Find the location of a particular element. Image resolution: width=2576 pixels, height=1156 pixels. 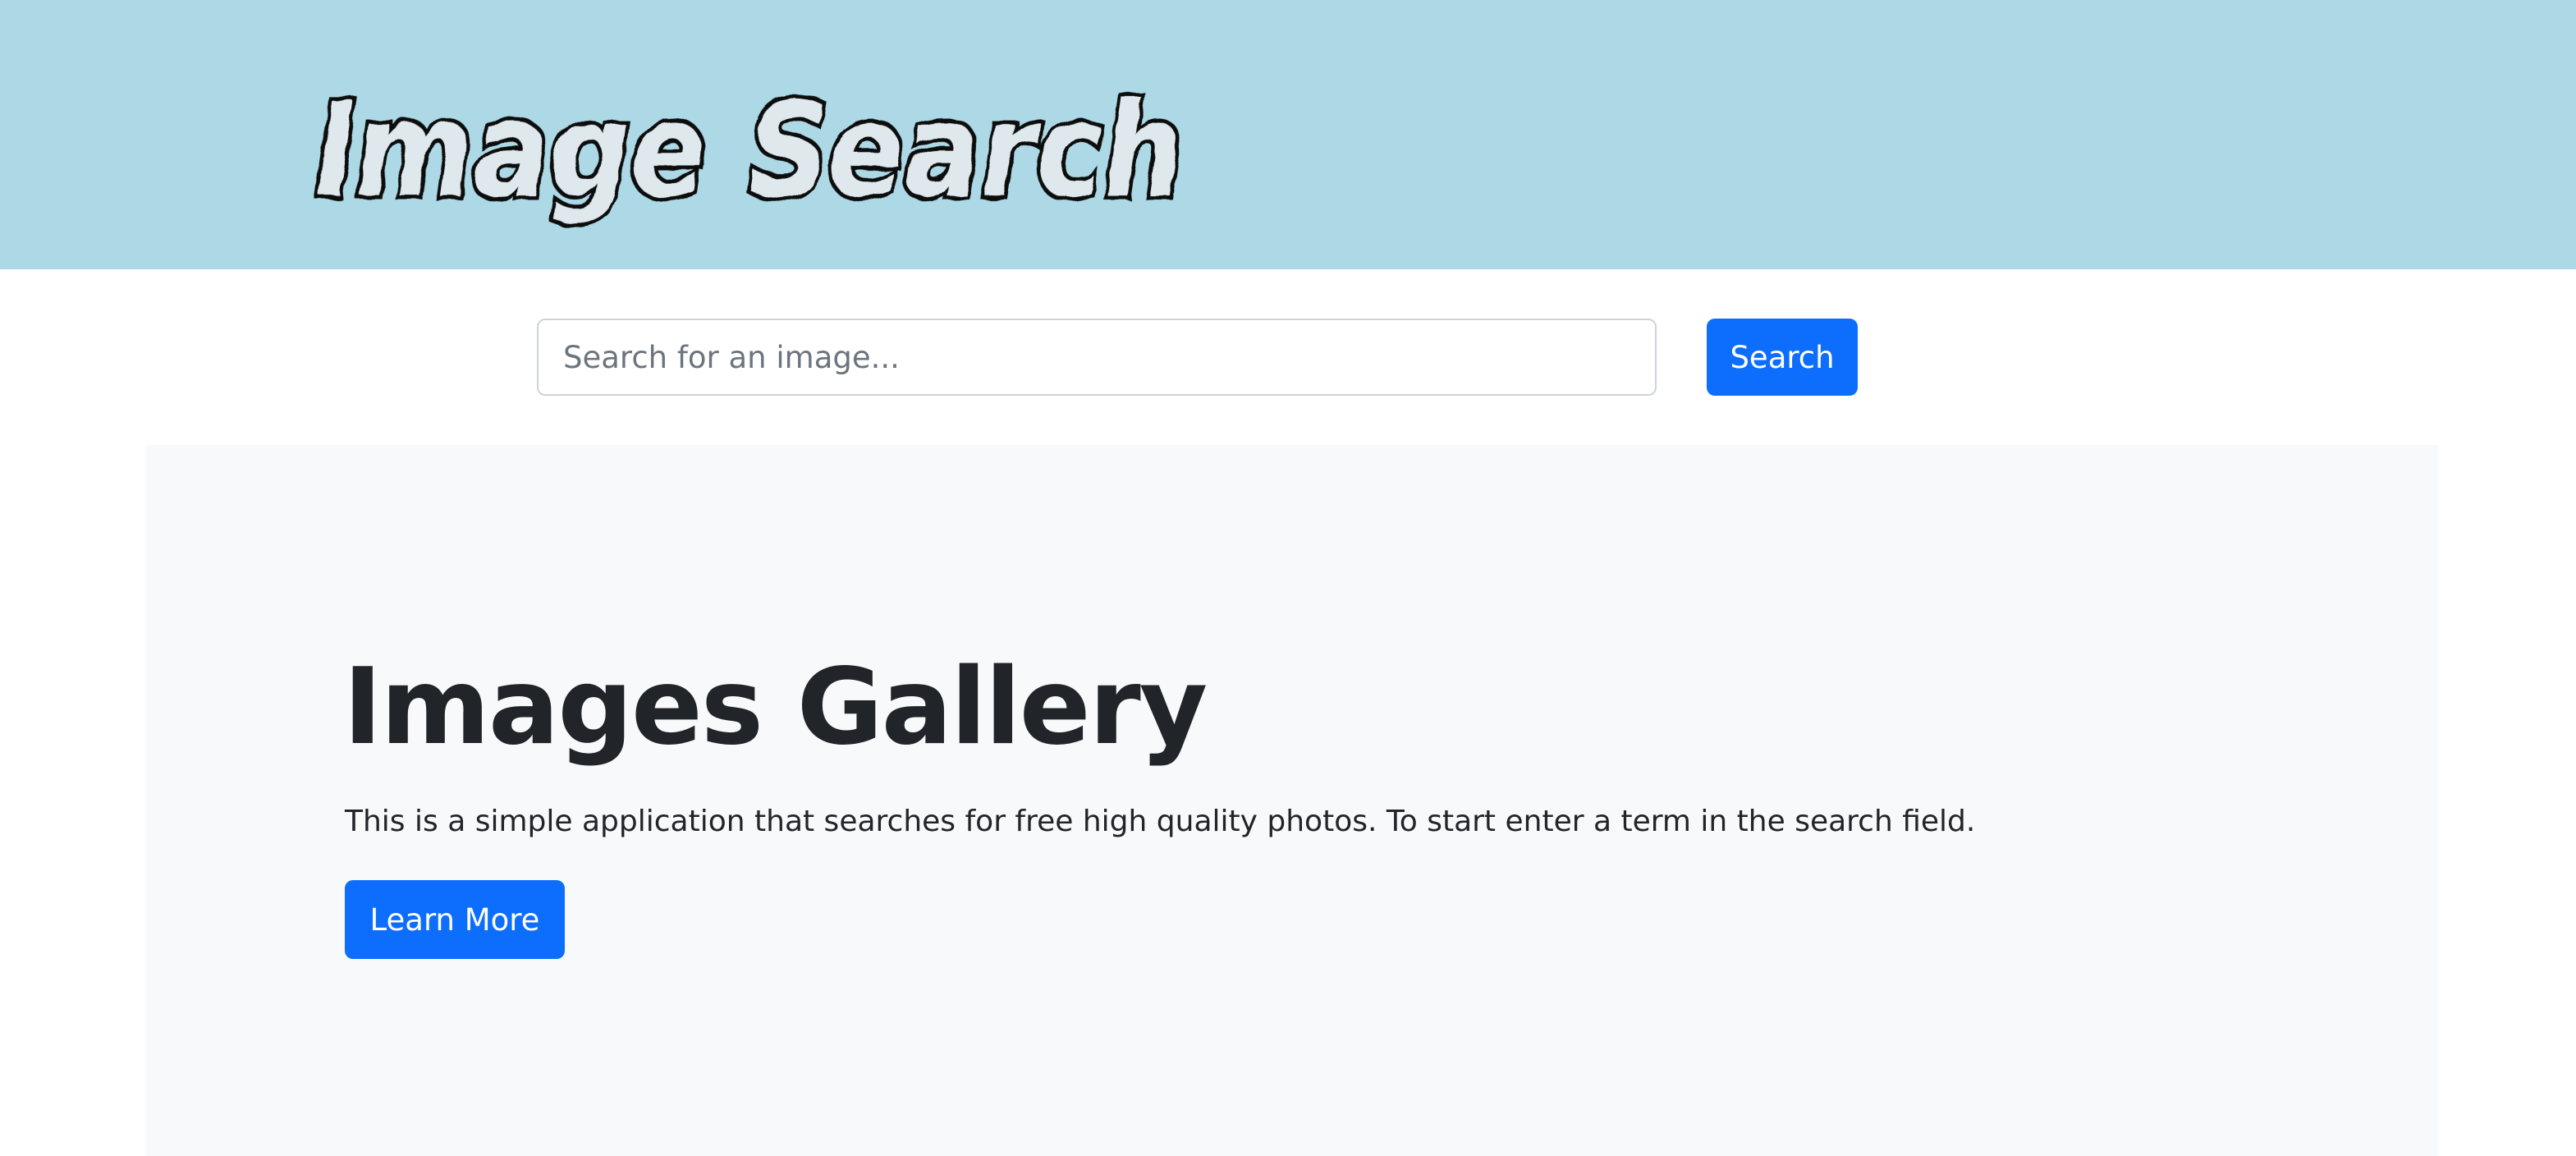

logo-text: Image Search is located at coordinates (750, 151).